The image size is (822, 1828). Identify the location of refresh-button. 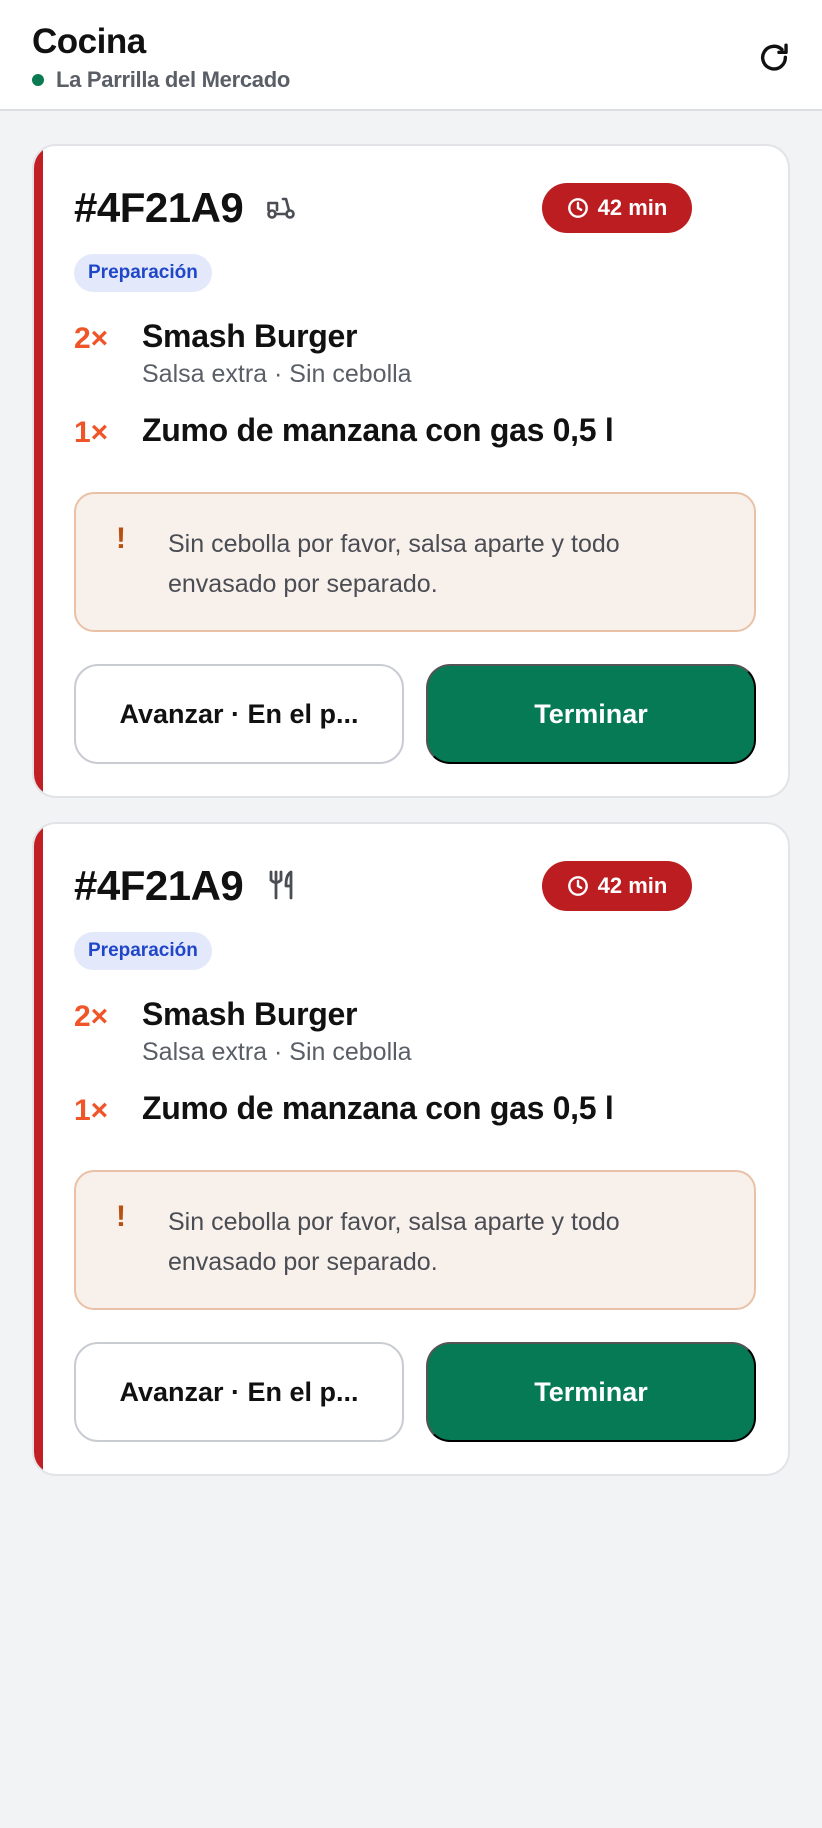
(774, 58).